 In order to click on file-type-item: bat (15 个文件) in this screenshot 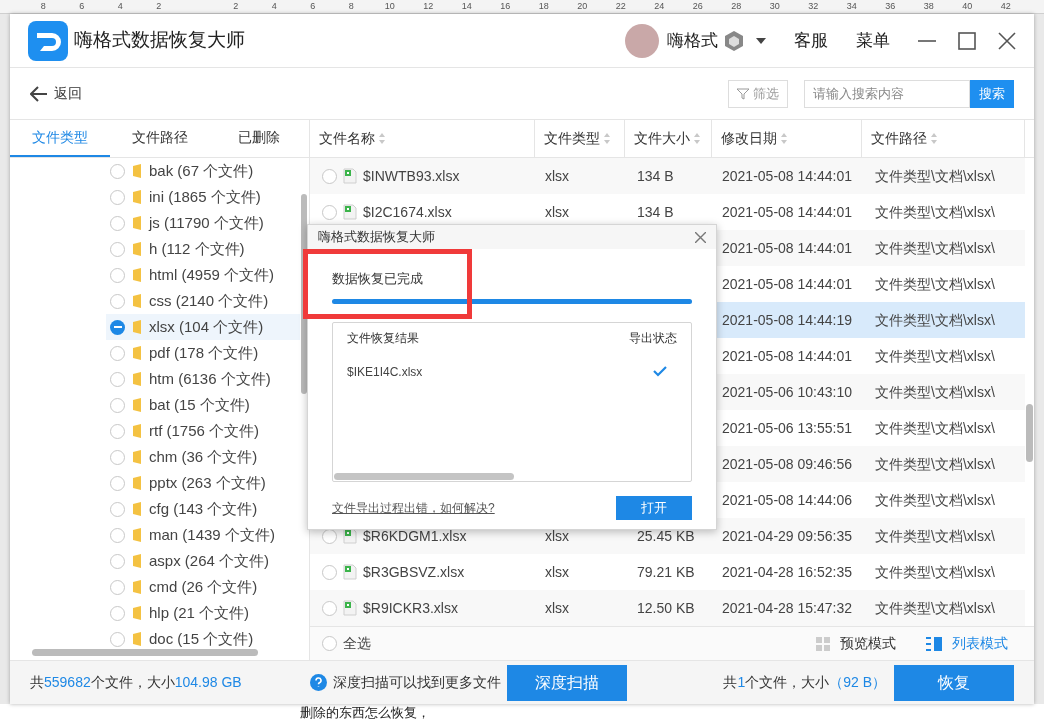, I will do `click(203, 405)`.